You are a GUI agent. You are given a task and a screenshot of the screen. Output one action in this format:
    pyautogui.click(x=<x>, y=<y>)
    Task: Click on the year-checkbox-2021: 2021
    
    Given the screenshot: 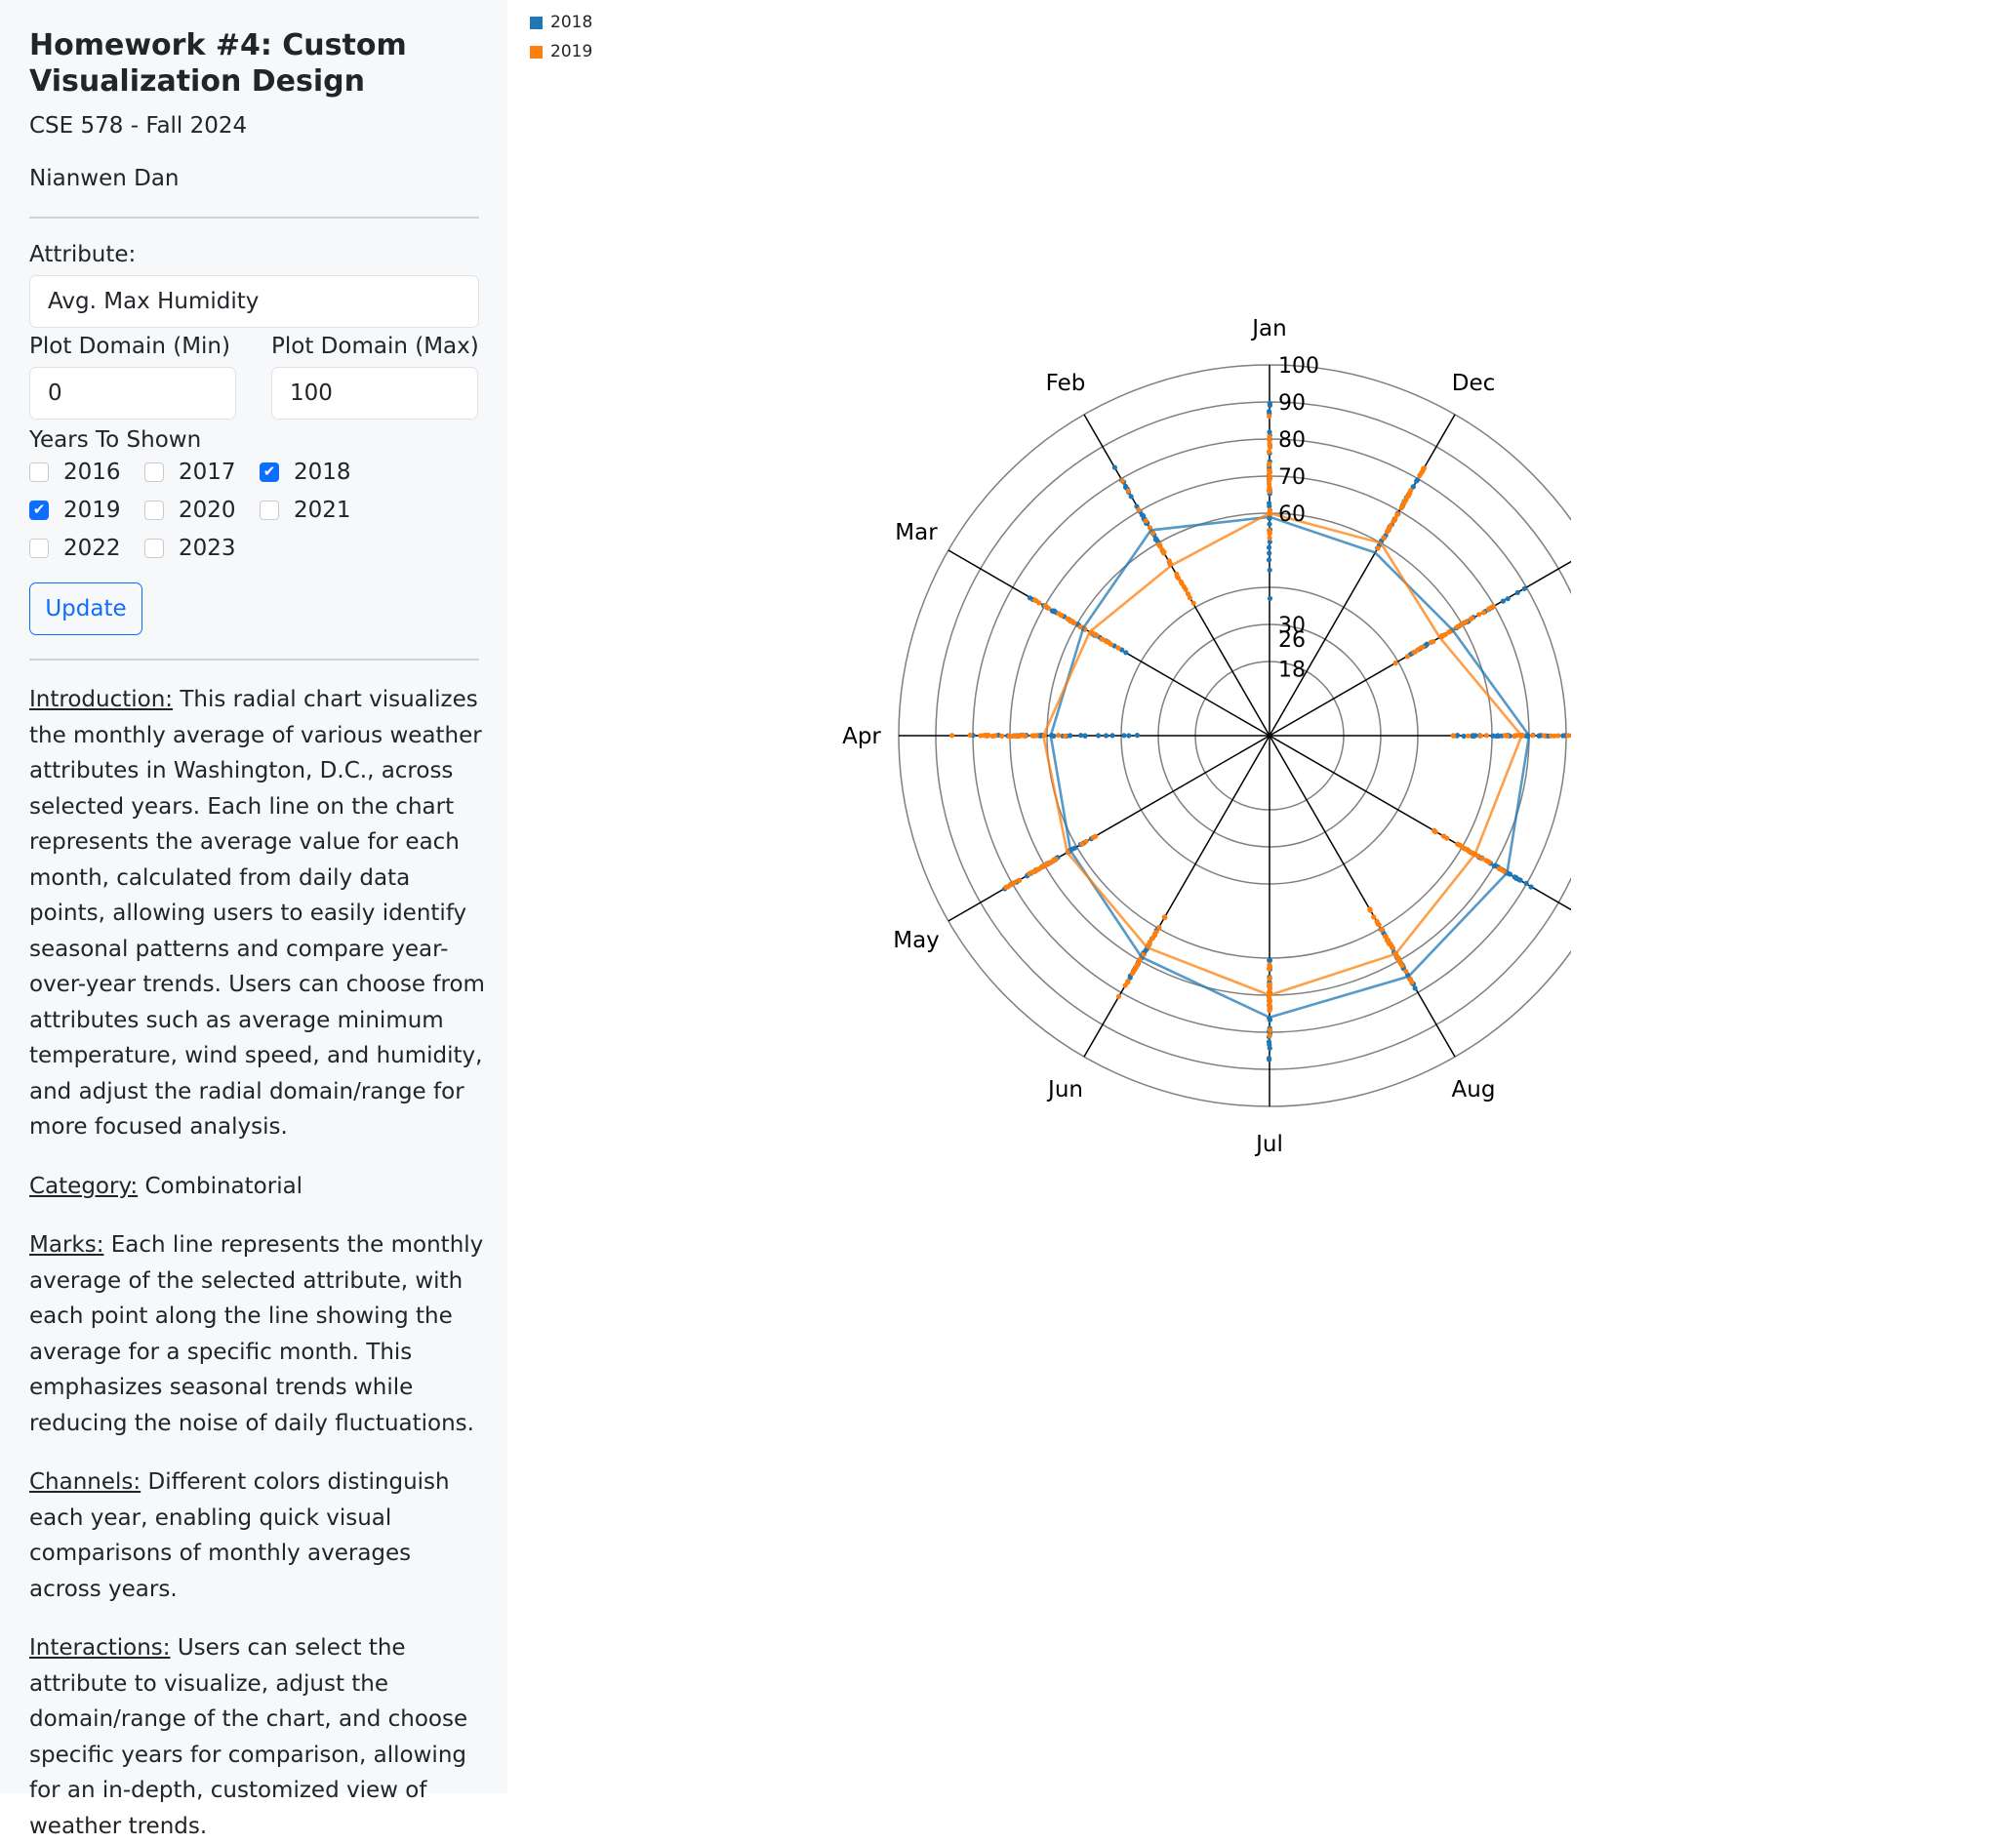 What is the action you would take?
    pyautogui.click(x=317, y=510)
    